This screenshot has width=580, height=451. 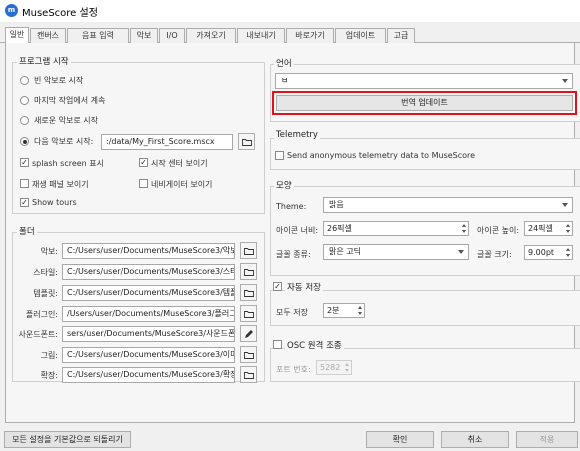 What do you see at coordinates (396, 228) in the screenshot?
I see `icon-width-spinbox: 26픽셀` at bounding box center [396, 228].